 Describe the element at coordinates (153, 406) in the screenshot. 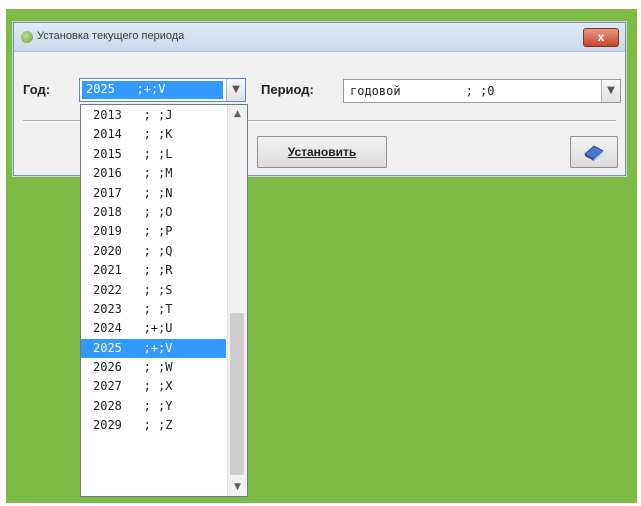

I see `year-option: 2028 ; ;Y` at that location.